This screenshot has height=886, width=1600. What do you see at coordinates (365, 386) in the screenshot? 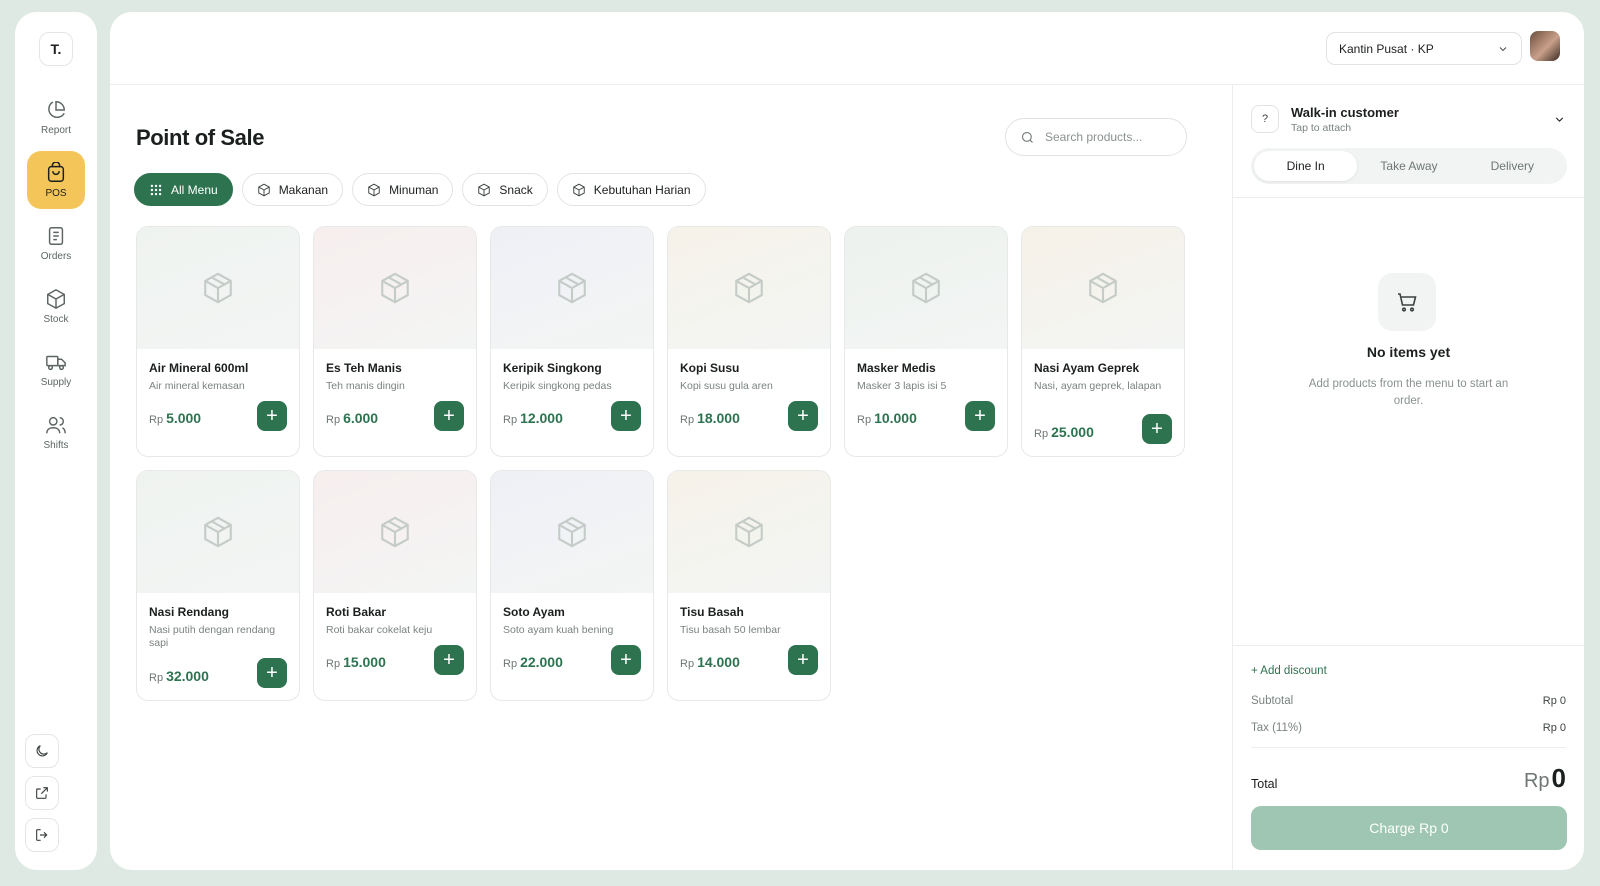
I see `product-description: Teh manis dingin` at bounding box center [365, 386].